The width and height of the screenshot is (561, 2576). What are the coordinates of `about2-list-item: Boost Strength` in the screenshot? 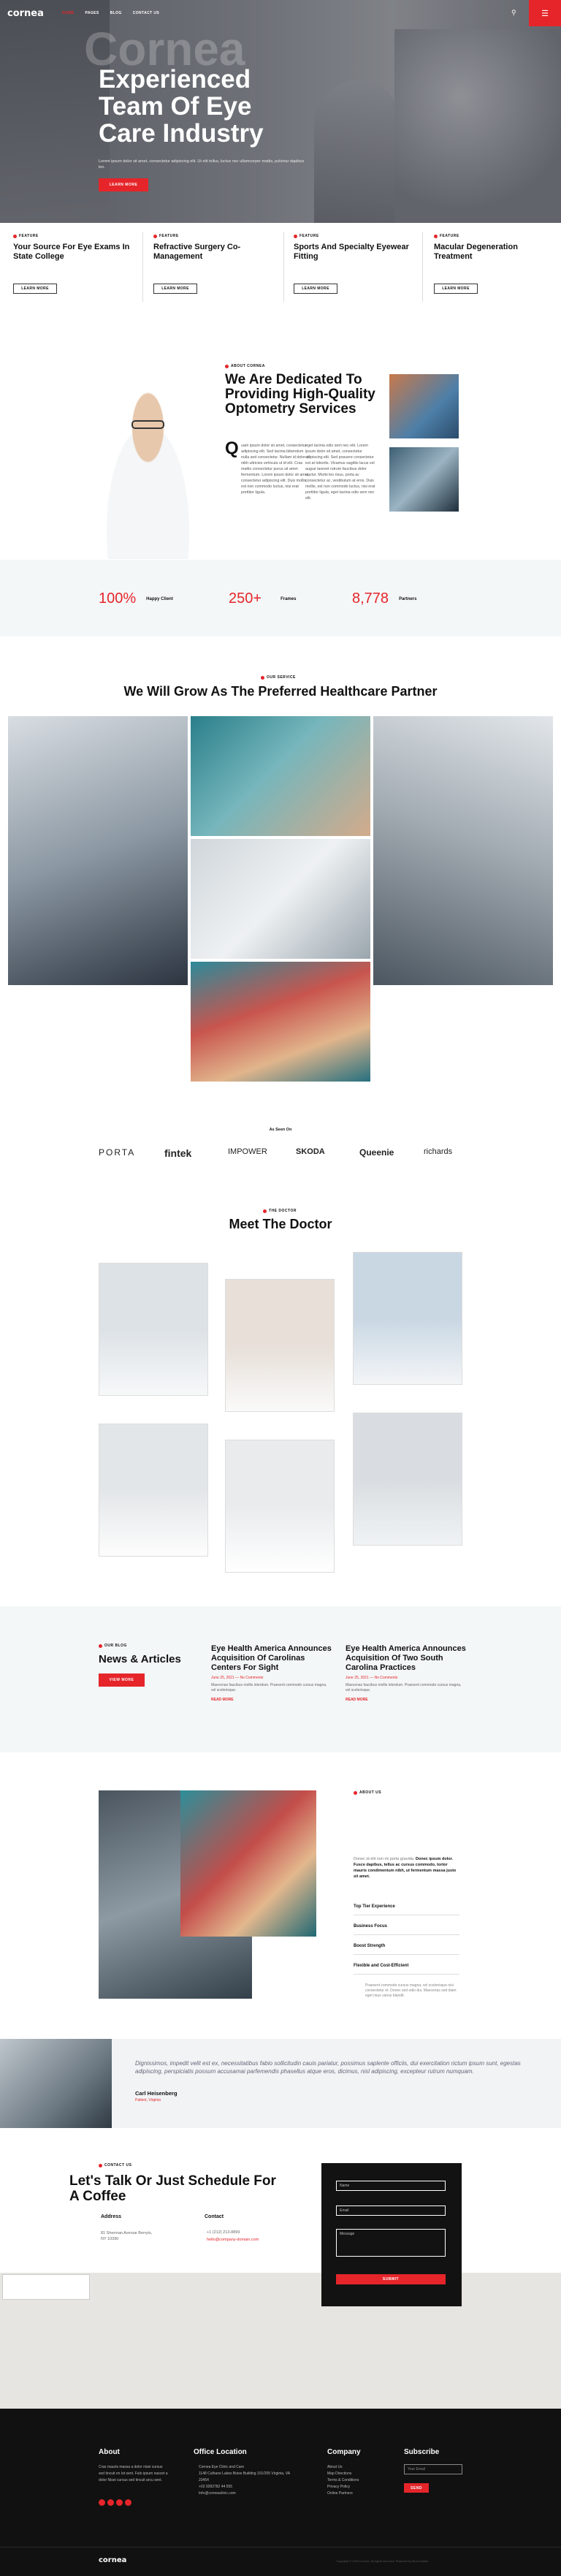 It's located at (369, 1946).